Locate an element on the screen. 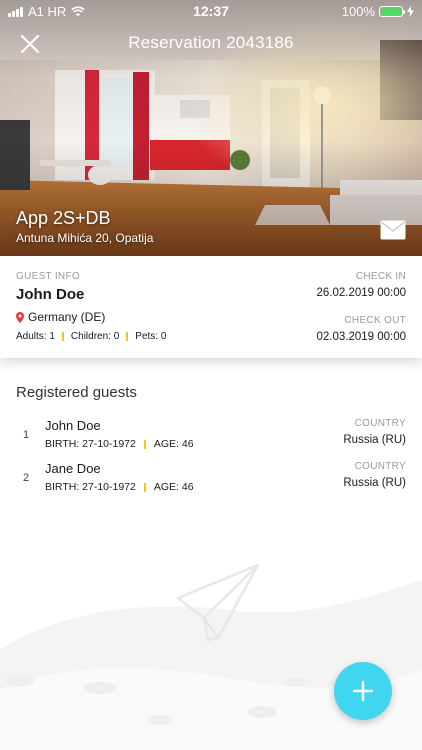 This screenshot has height=750, width=422. status-bar: A1 HR 12:37 100% is located at coordinates (211, 11).